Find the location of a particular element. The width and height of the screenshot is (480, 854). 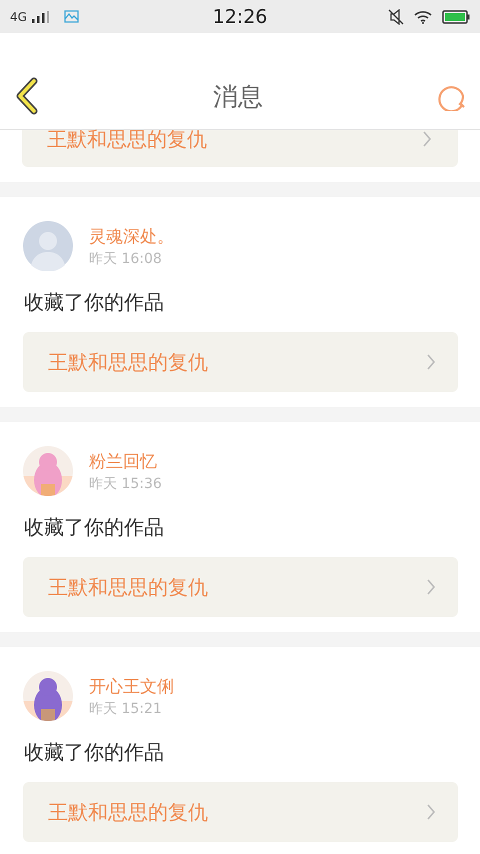

user-name: 灵魂深处。 is located at coordinates (131, 236).